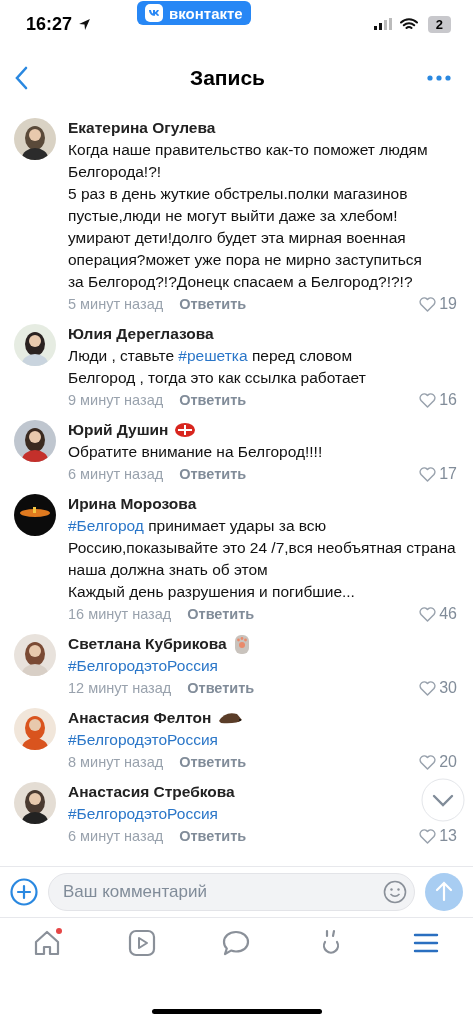 The width and height of the screenshot is (473, 1024). What do you see at coordinates (217, 367) in the screenshot?
I see `comment-text: Люди , ставьте #решетка перед словом Белгород , тогда это как ссылка работает` at bounding box center [217, 367].